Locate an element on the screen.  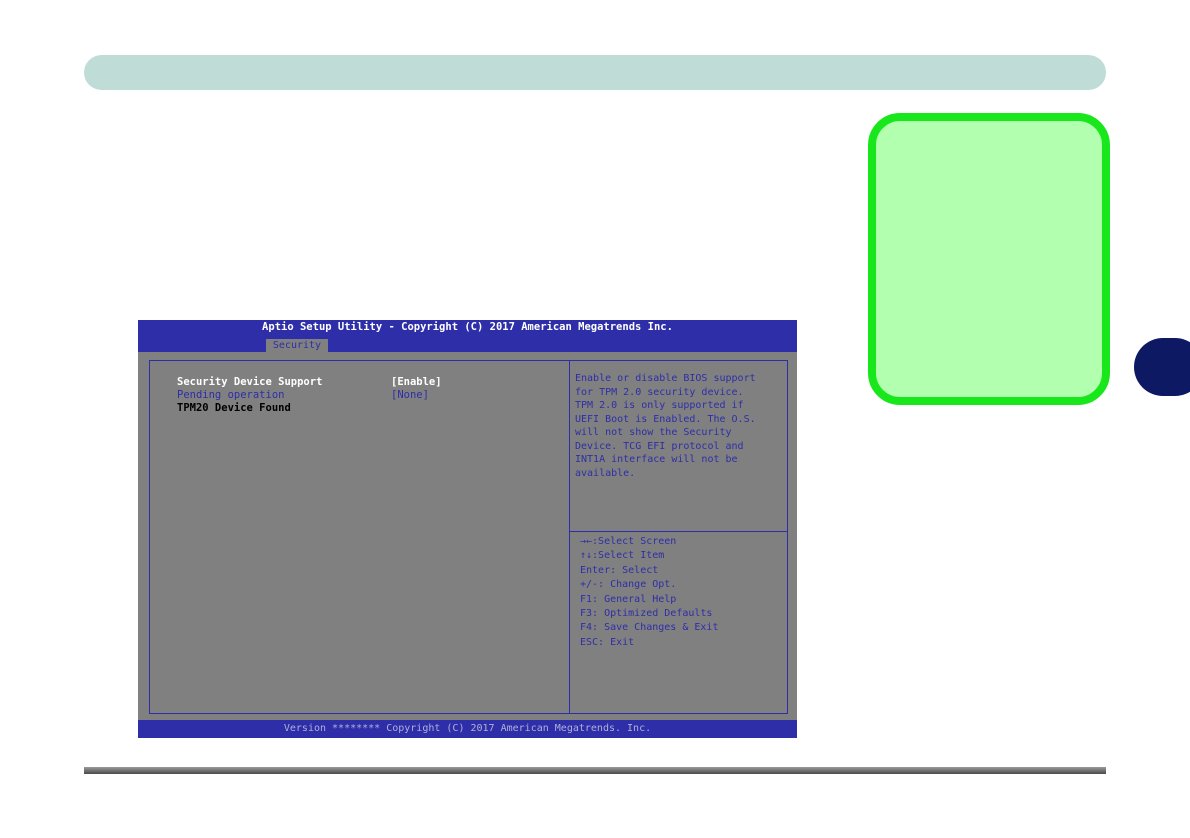
setting-label: Pending operation is located at coordinates (231, 395).